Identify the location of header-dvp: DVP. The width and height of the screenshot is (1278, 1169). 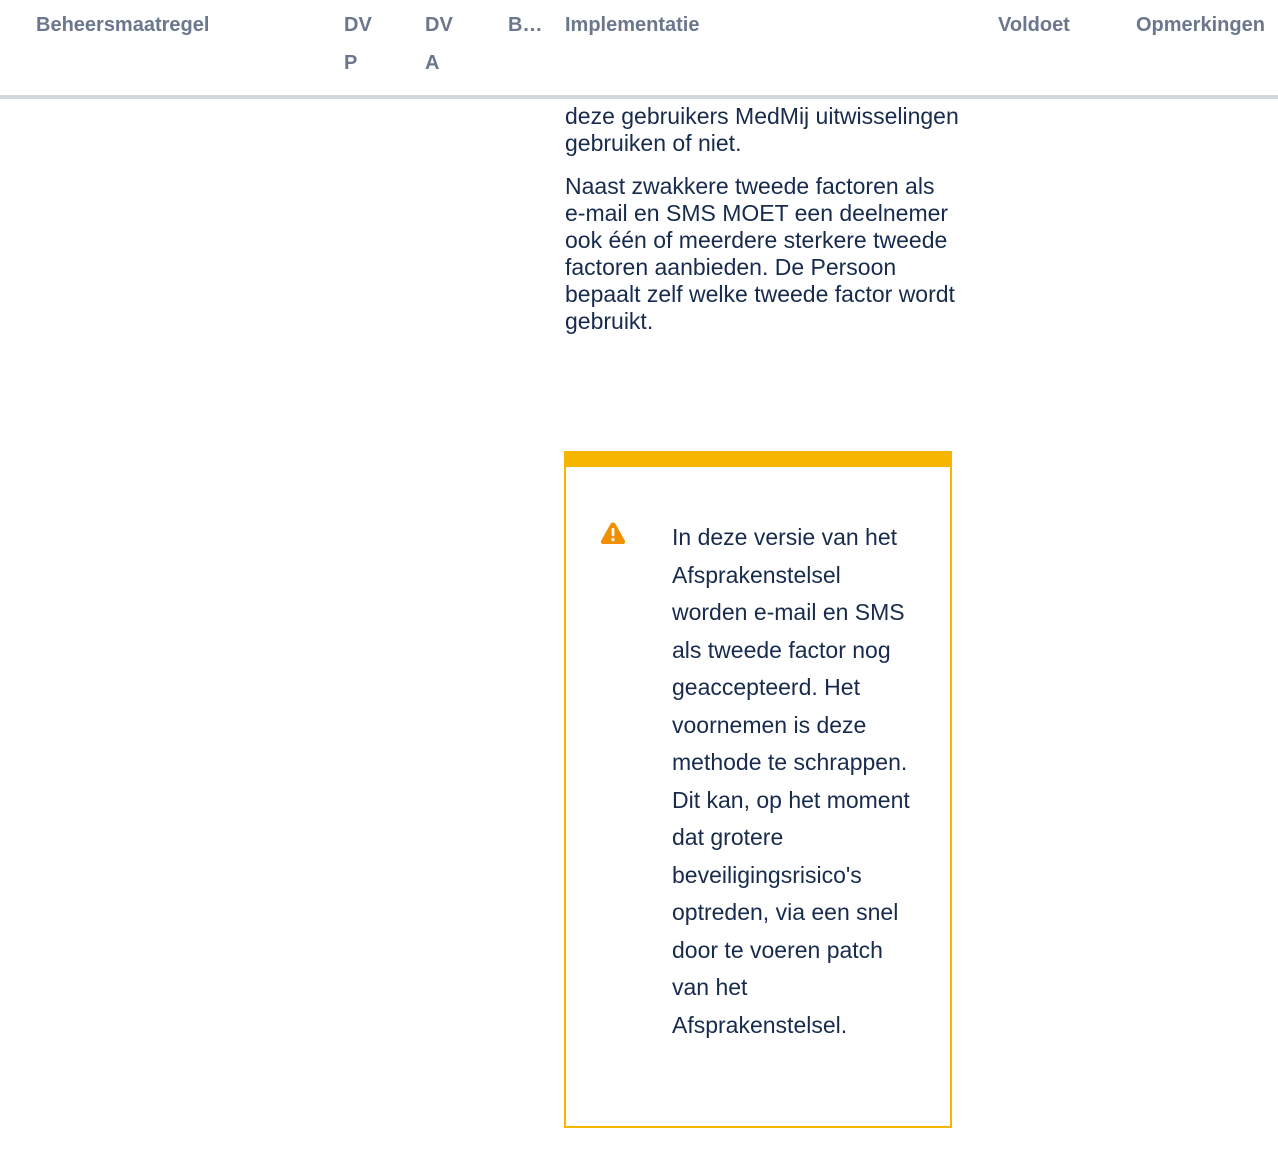
(360, 44).